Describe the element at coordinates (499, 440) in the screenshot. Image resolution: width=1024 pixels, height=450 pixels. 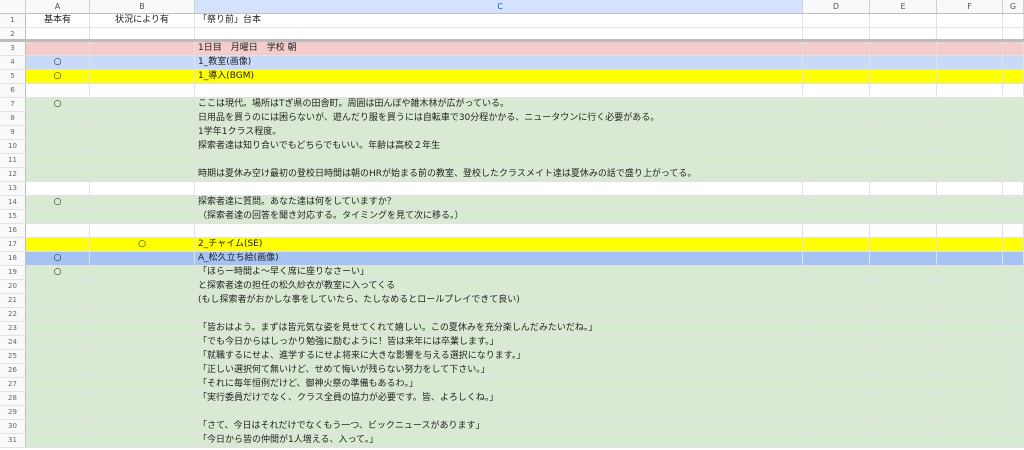
I see `cell-c: 「今日から皆の仲間が1人増える、入って。」` at that location.